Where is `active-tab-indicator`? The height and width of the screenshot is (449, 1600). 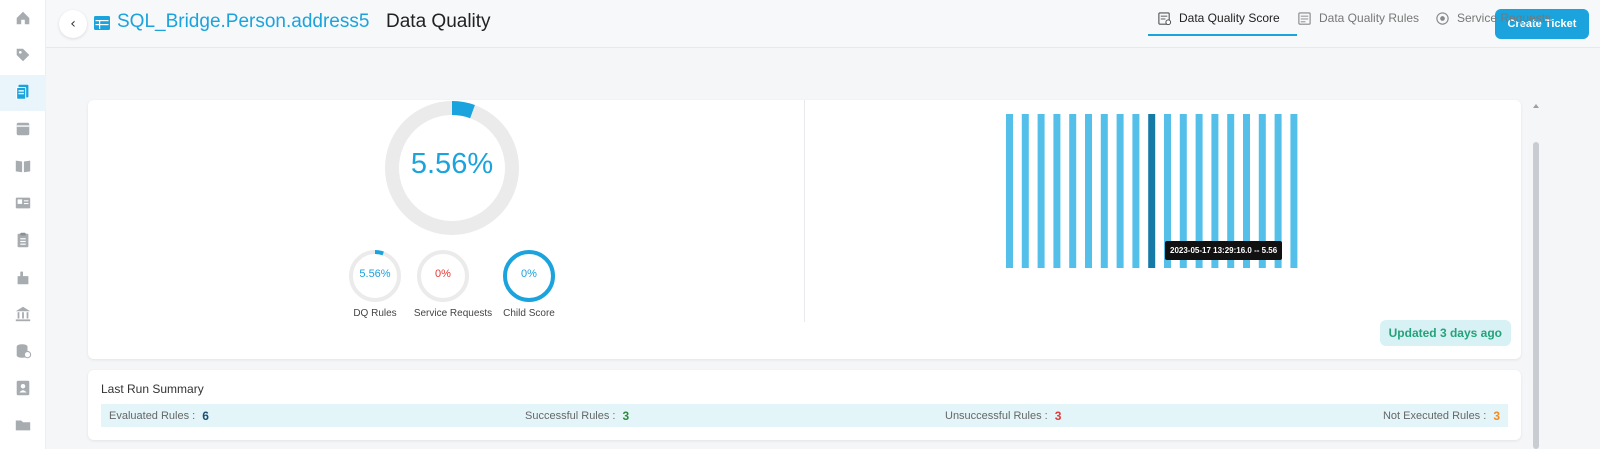 active-tab-indicator is located at coordinates (1222, 35).